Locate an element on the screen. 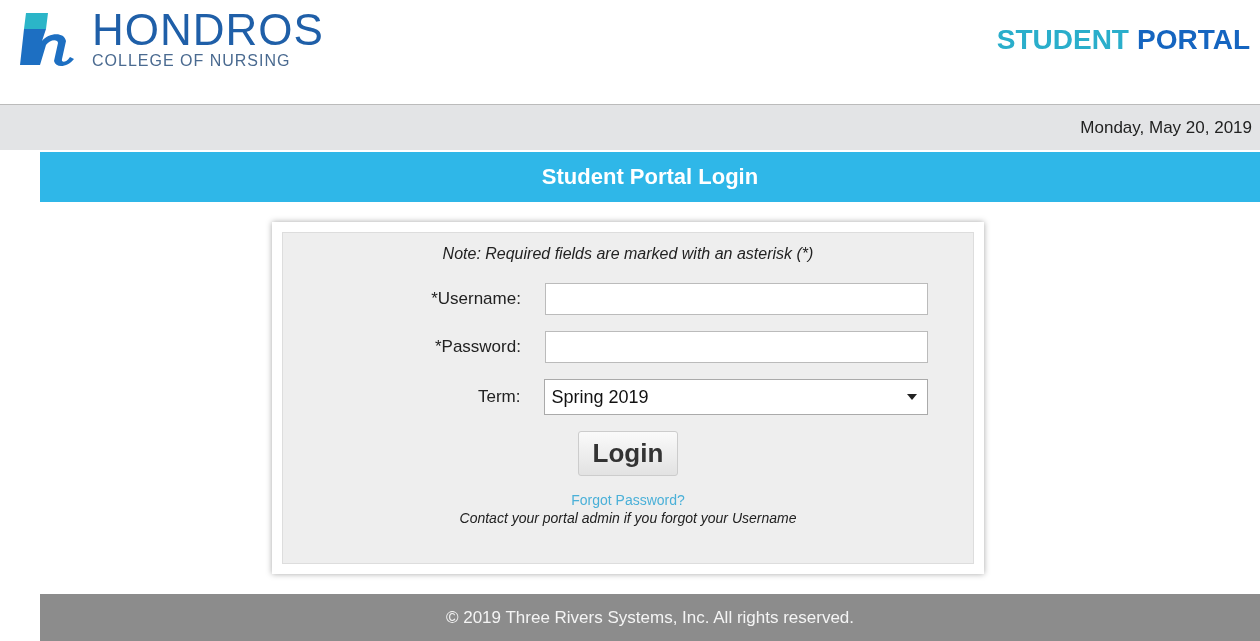 The image size is (1260, 641). portal-logo-word: PORTAL is located at coordinates (1193, 40).